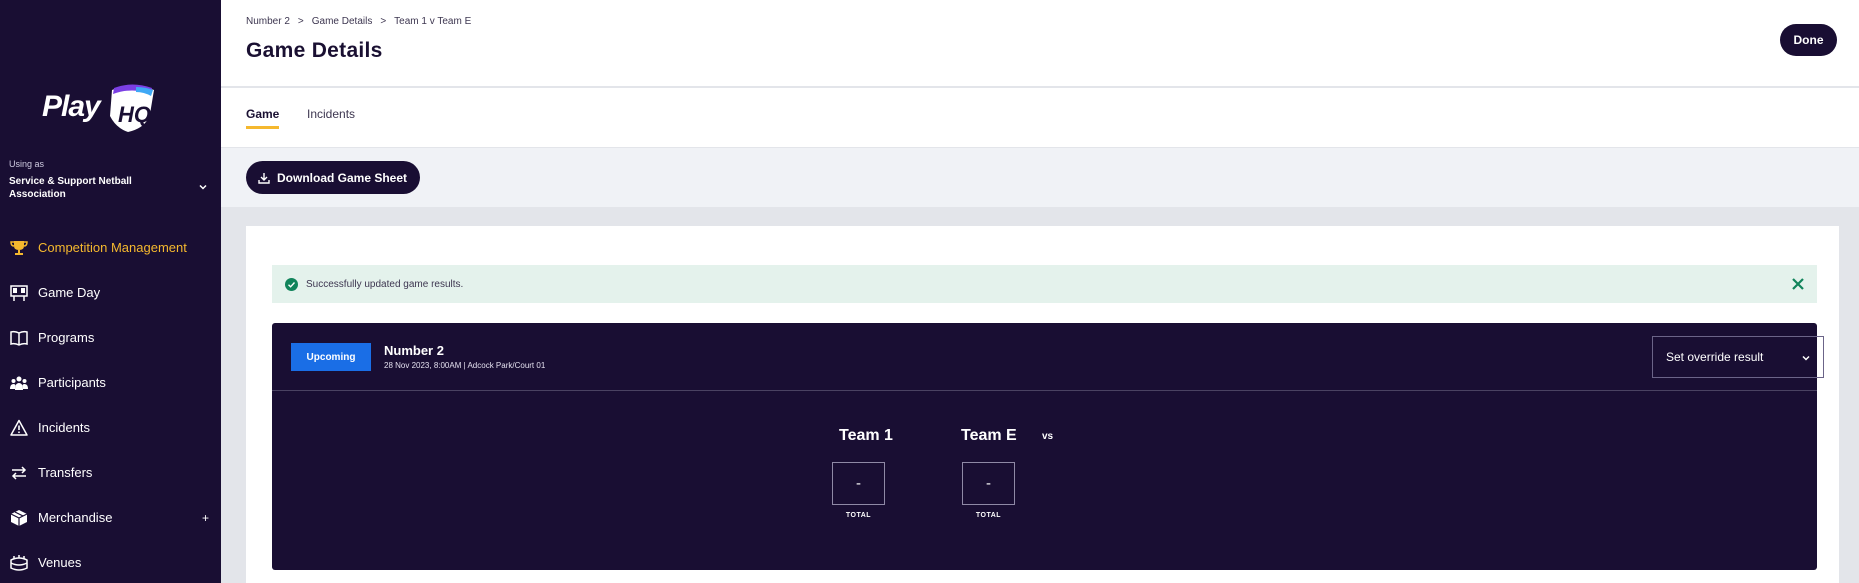  Describe the element at coordinates (988, 515) in the screenshot. I see `away-total-label: TOTAL` at that location.